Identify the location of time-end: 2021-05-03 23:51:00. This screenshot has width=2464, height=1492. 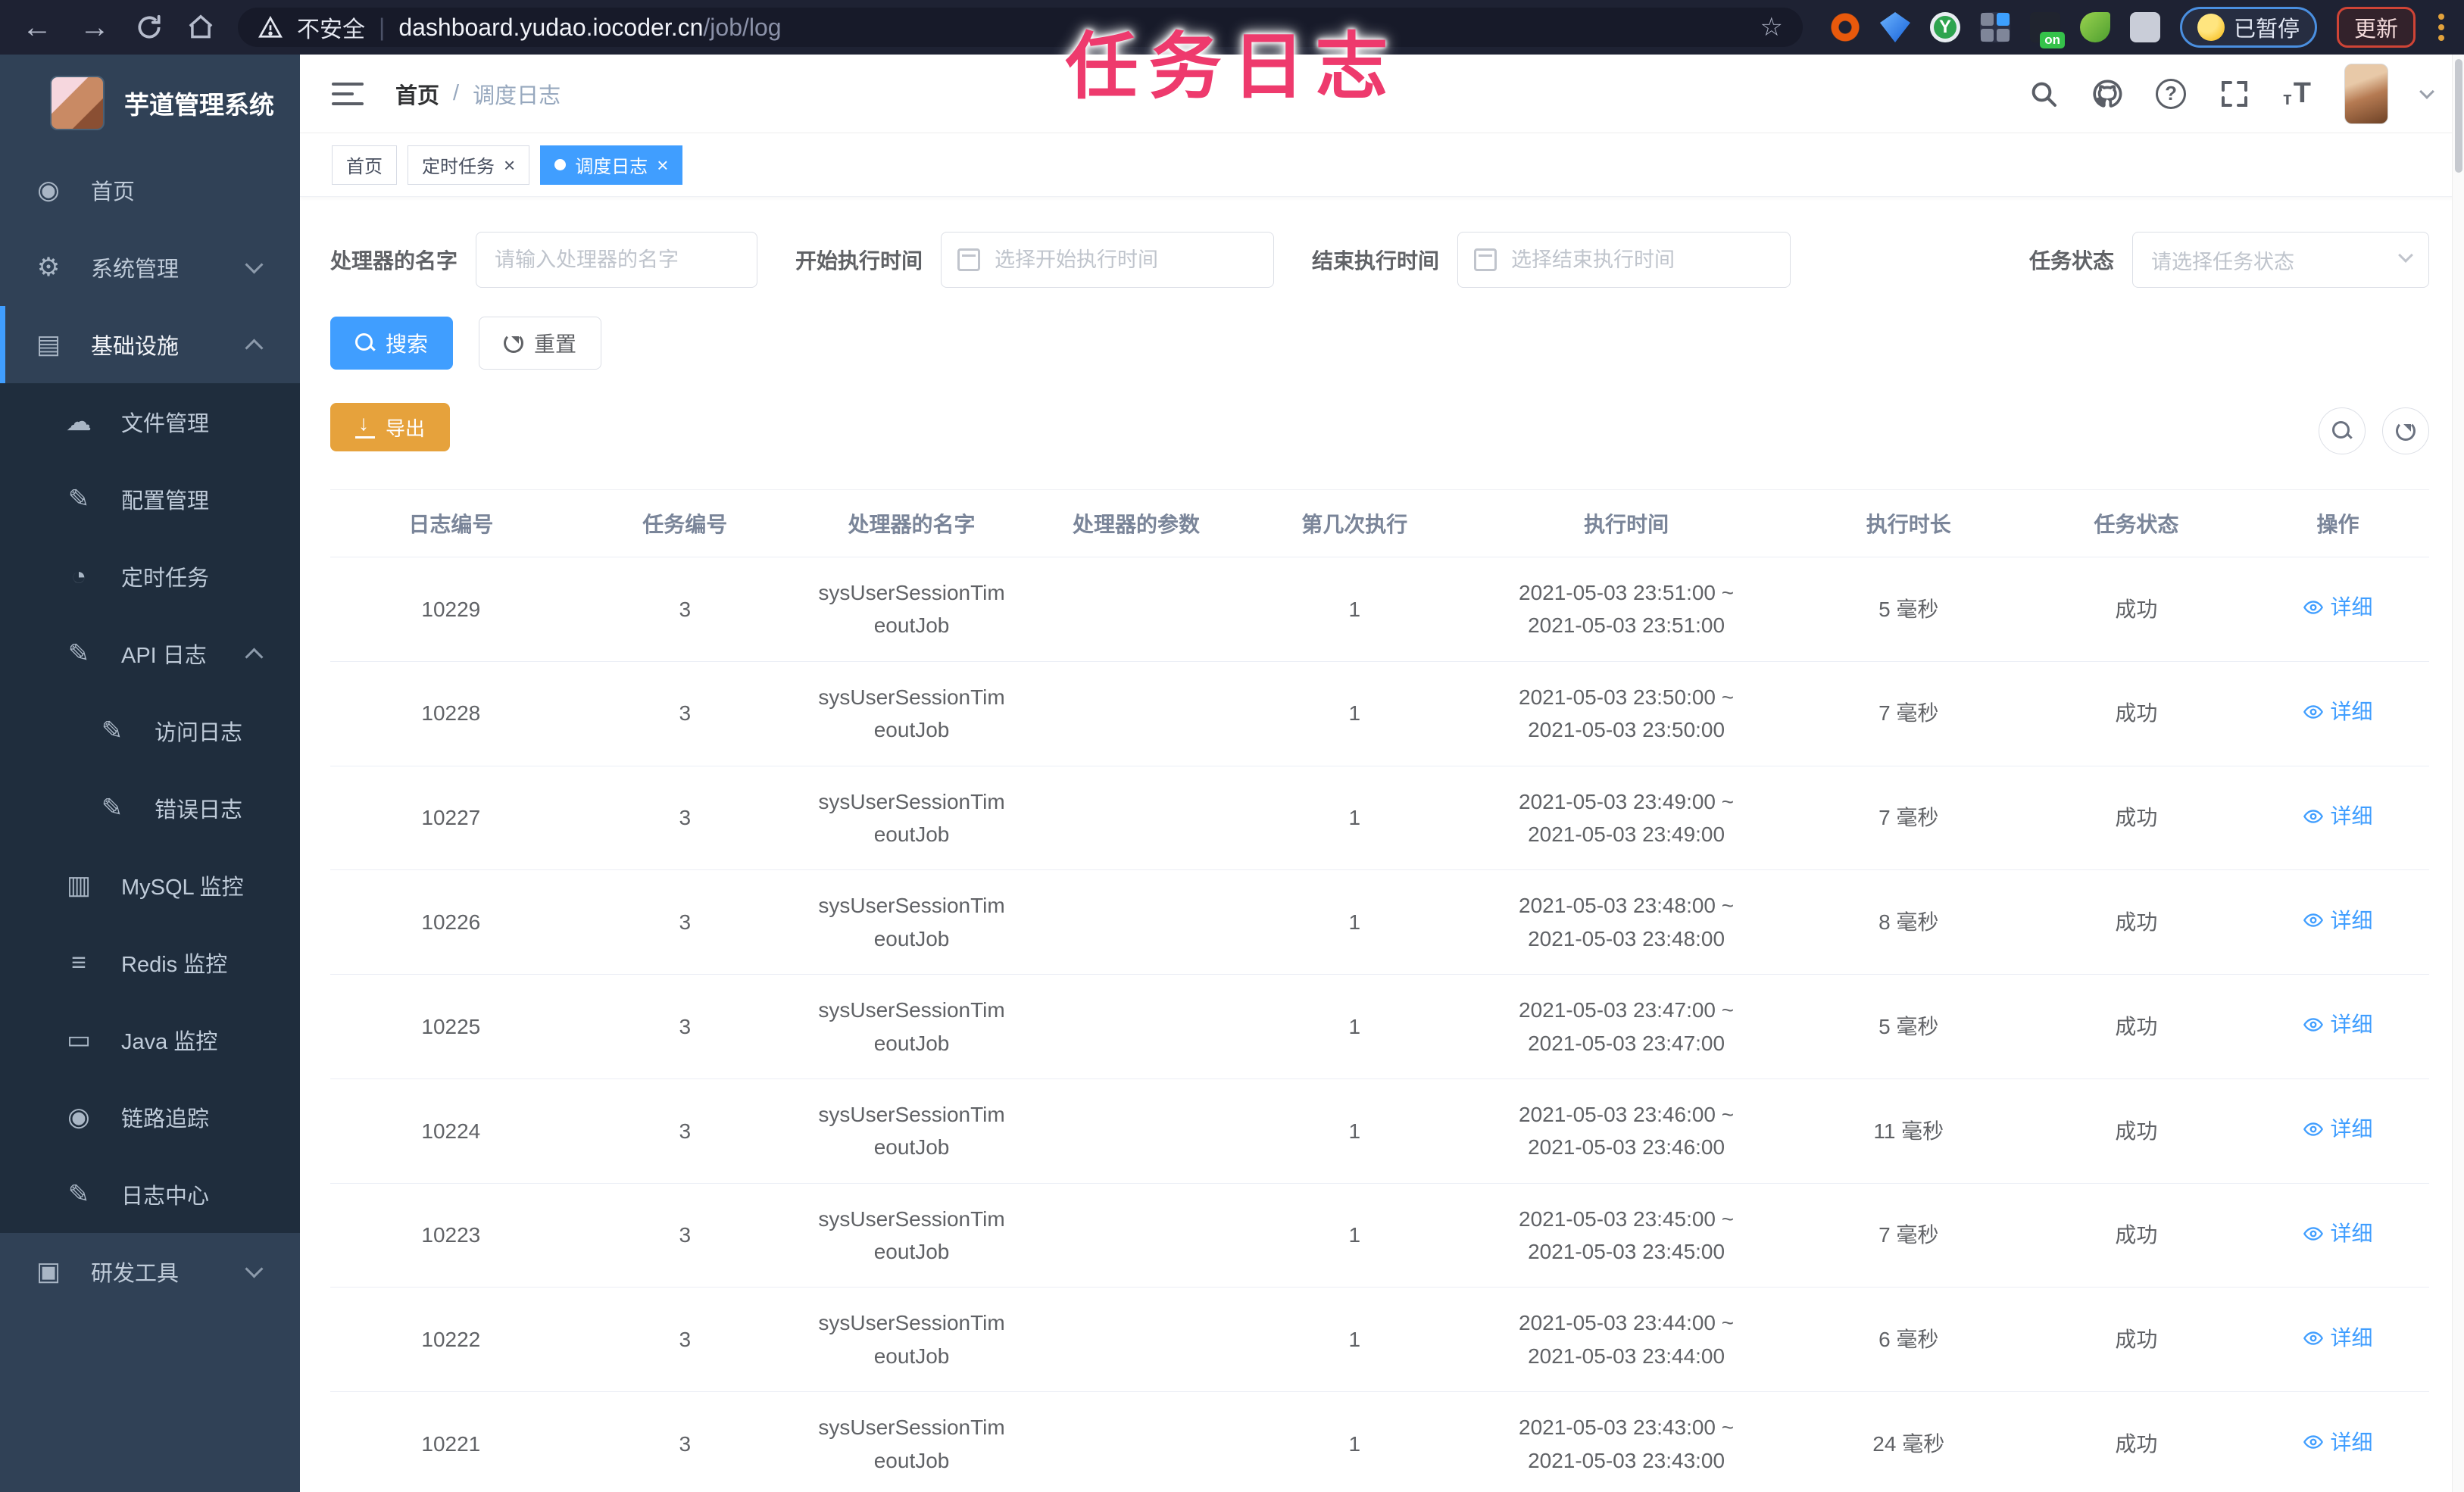
(1626, 625).